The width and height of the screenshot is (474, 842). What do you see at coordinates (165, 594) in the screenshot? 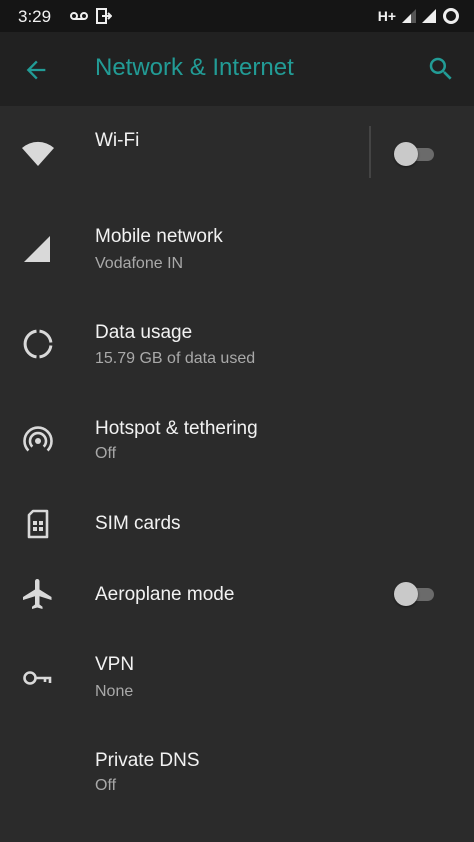
I see `aeroplane-mode-title: Aeroplane mode` at bounding box center [165, 594].